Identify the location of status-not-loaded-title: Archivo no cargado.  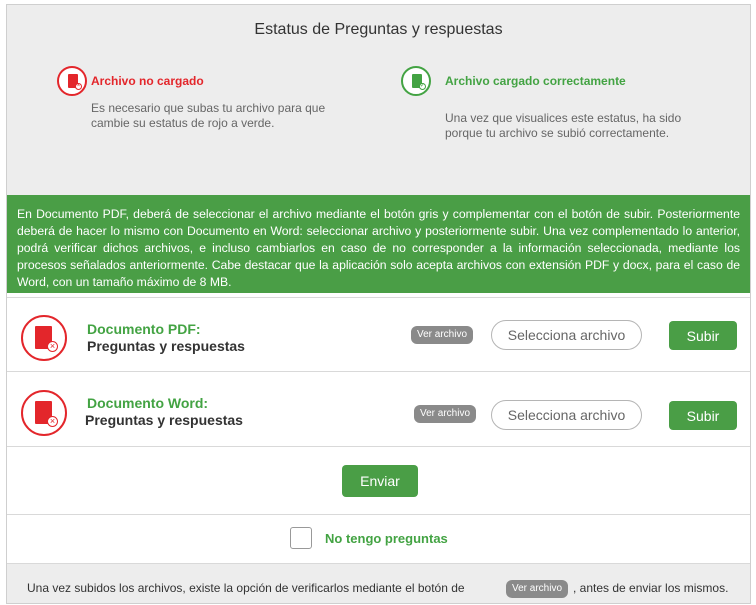
(147, 81).